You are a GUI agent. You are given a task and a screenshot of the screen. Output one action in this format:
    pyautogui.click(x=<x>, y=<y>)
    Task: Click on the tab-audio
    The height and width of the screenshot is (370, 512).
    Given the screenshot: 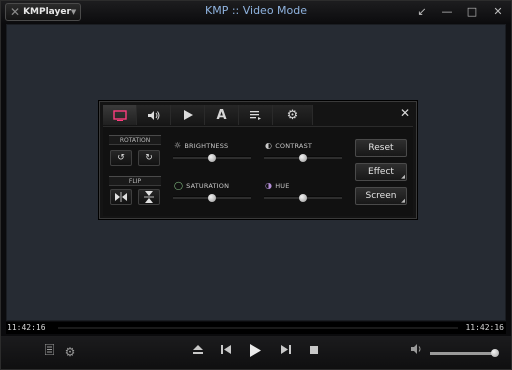 What is the action you would take?
    pyautogui.click(x=154, y=115)
    